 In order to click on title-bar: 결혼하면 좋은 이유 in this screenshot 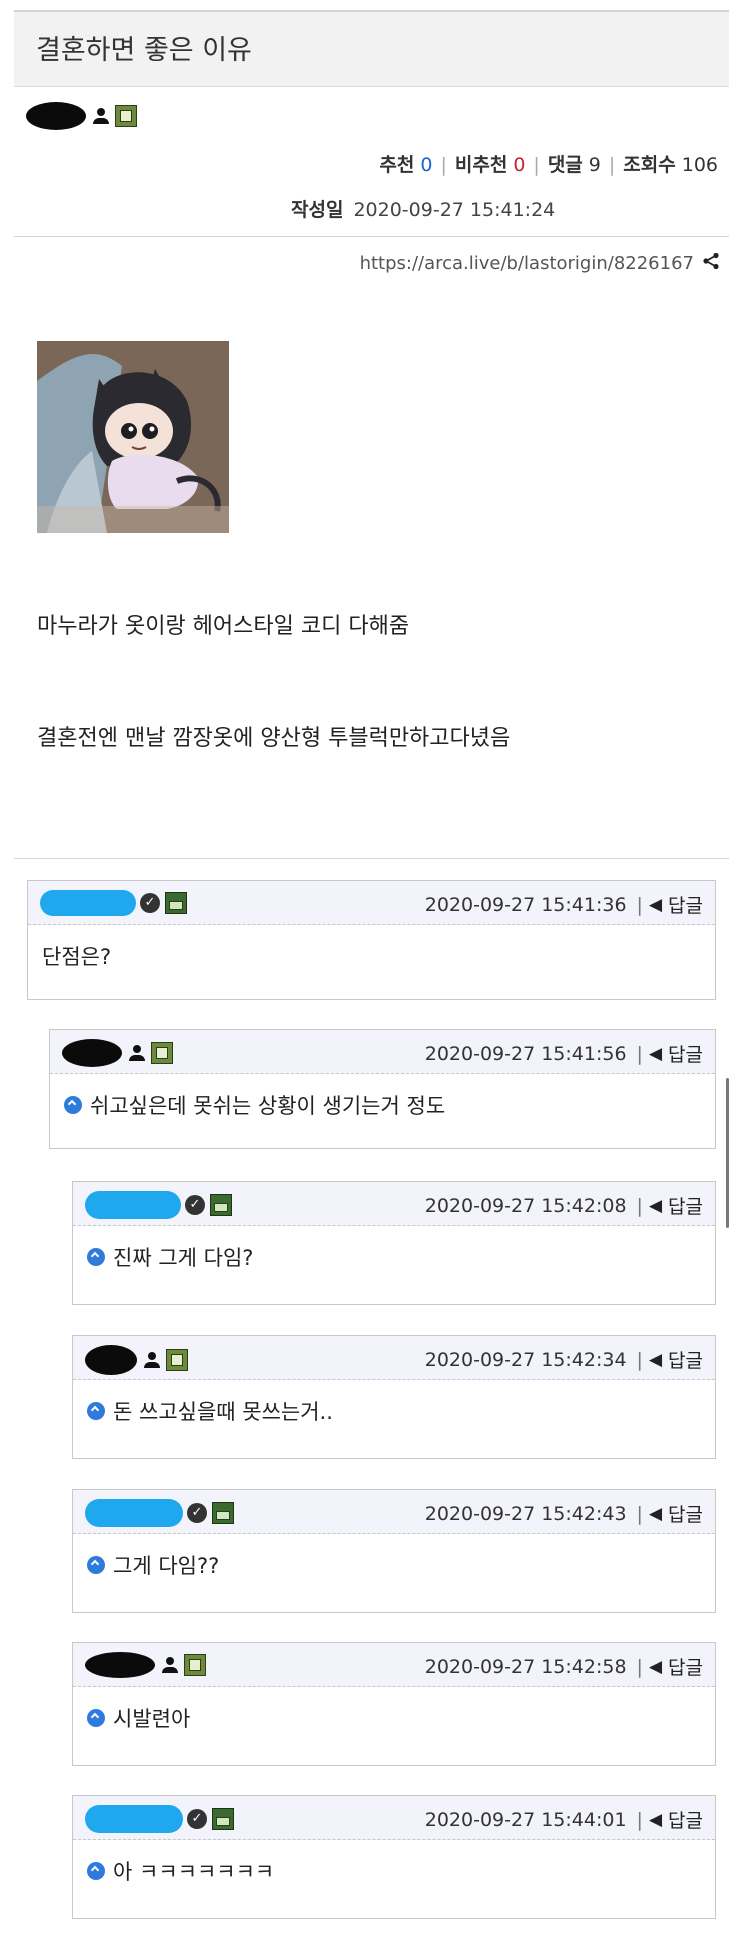, I will do `click(371, 49)`.